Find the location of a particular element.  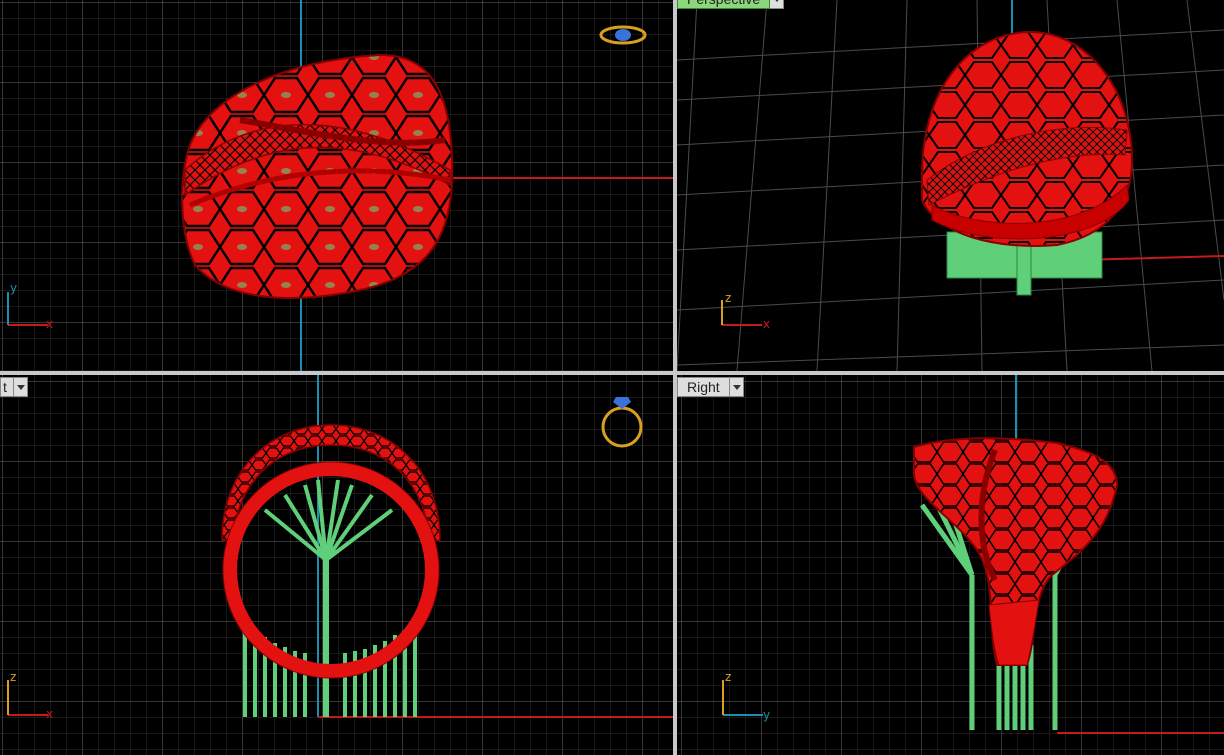

viewport-tab-front: t is located at coordinates (14, 387).